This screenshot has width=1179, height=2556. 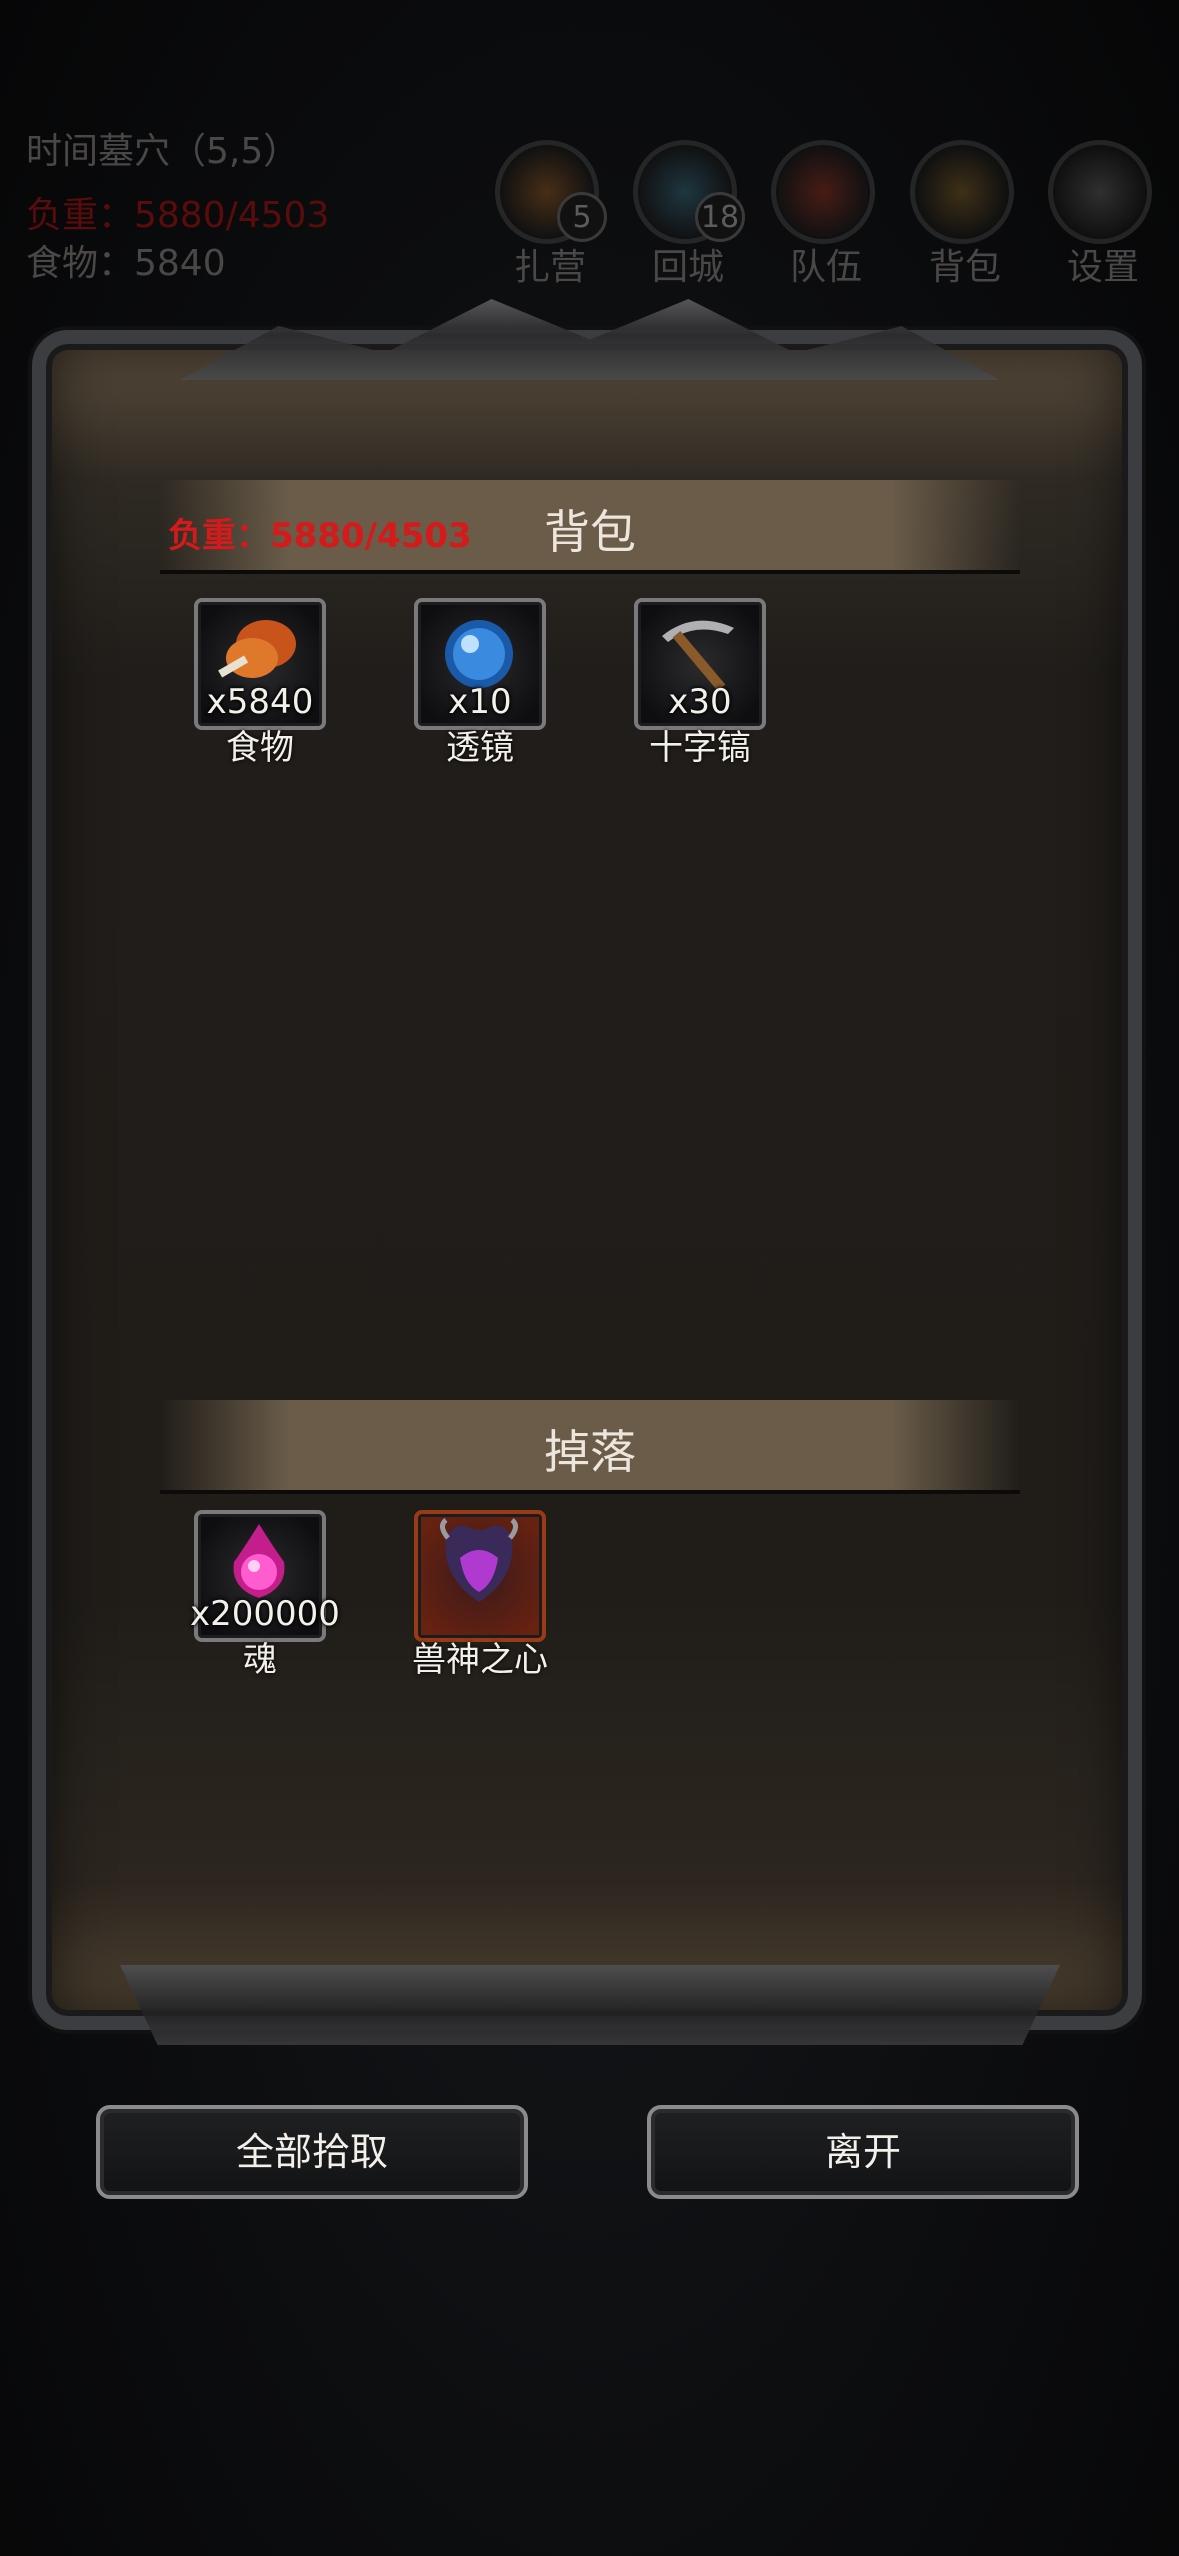 I want to click on bag-title: 背包, so click(x=590, y=532).